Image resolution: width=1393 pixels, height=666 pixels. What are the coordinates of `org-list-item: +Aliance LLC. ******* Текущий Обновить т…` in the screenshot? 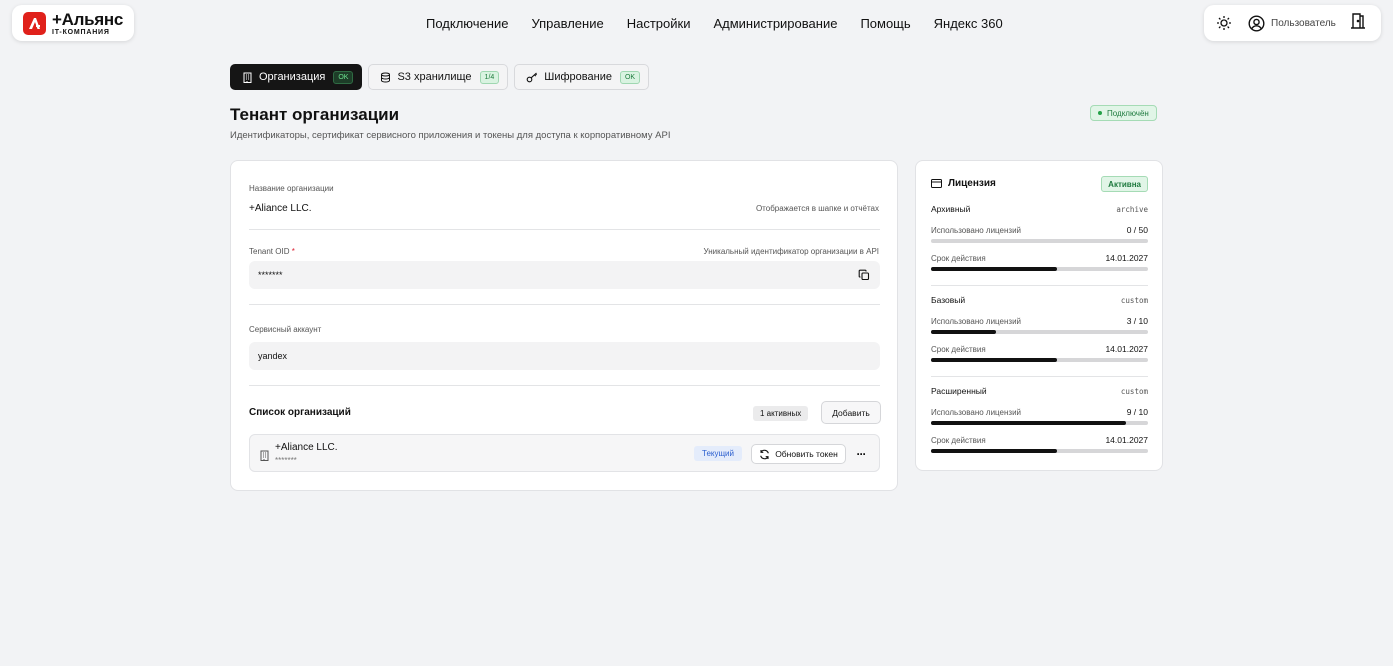 It's located at (564, 453).